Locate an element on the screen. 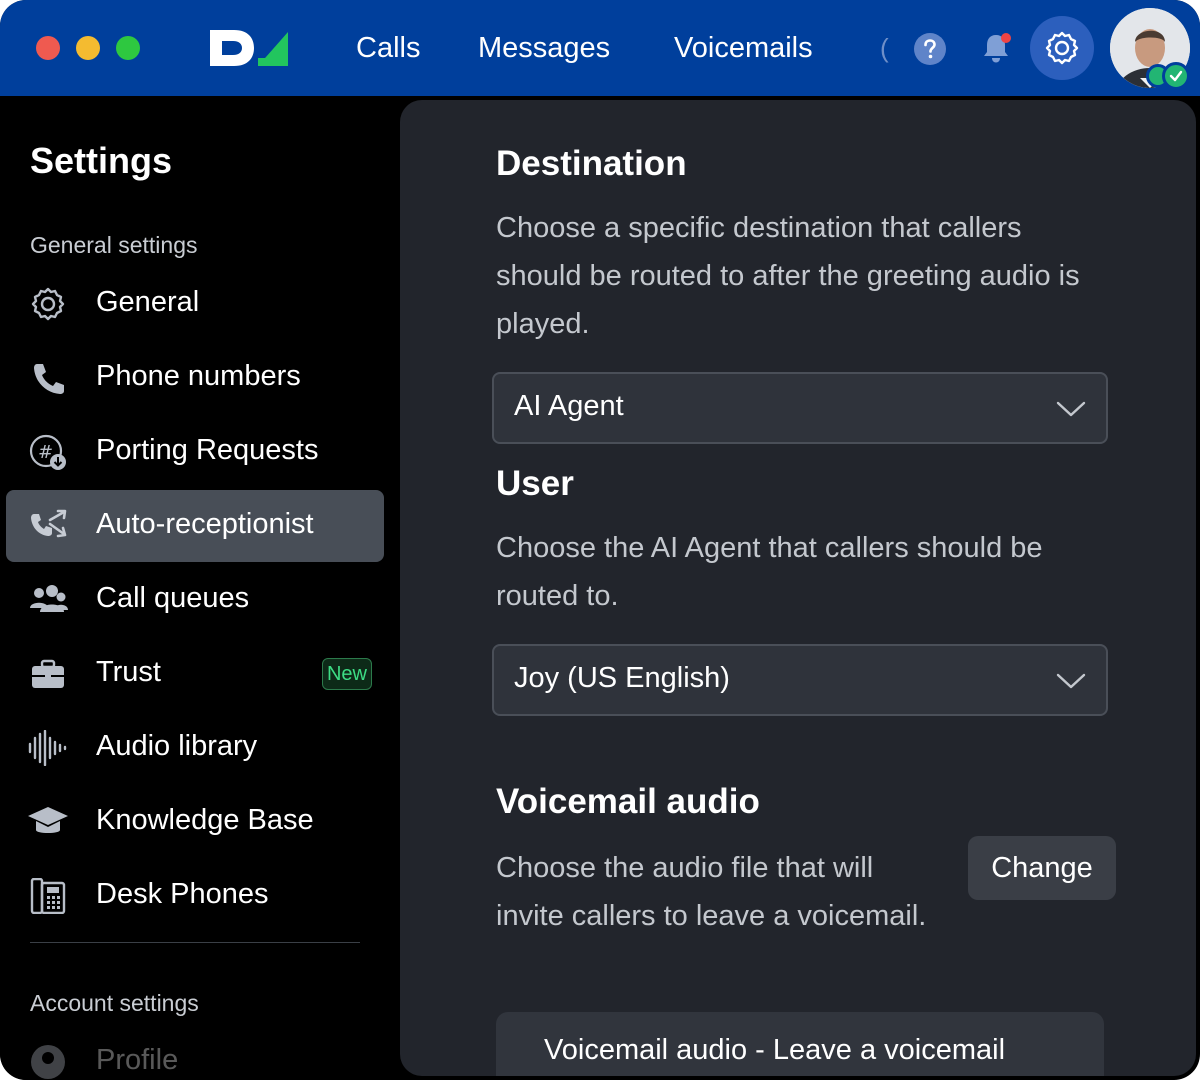 The image size is (1200, 1080). sidebar-divider is located at coordinates (195, 942).